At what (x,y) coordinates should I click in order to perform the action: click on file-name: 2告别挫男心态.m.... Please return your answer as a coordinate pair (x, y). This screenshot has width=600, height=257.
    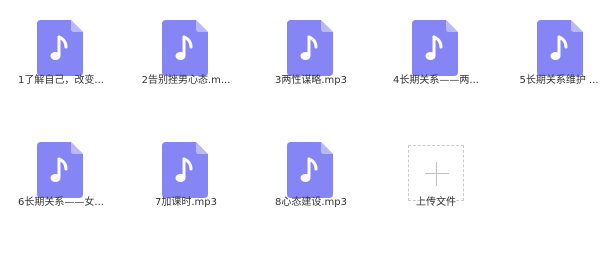
    Looking at the image, I should click on (186, 80).